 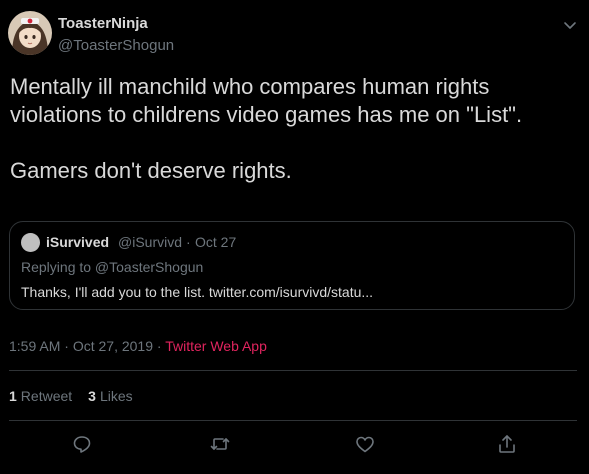 I want to click on tweet-source-link: Twitter Web App, so click(x=216, y=346).